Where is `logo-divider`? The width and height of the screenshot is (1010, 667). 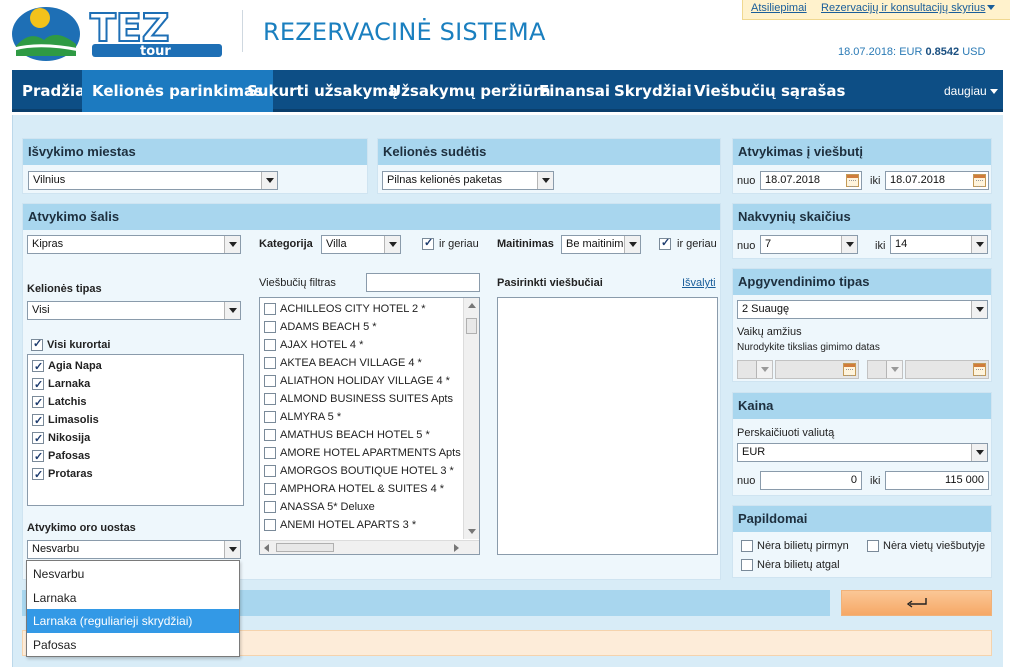
logo-divider is located at coordinates (242, 31).